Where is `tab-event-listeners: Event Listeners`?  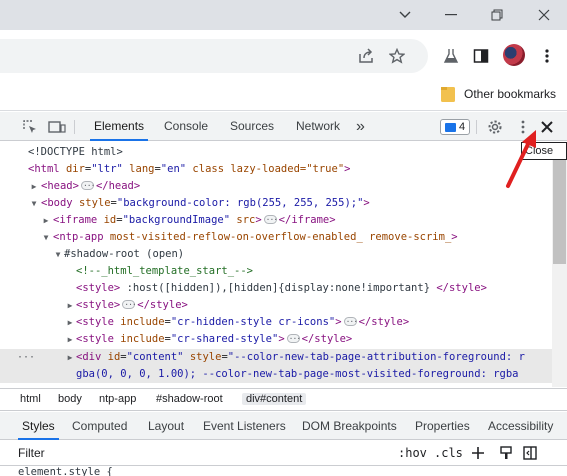 tab-event-listeners: Event Listeners is located at coordinates (244, 426).